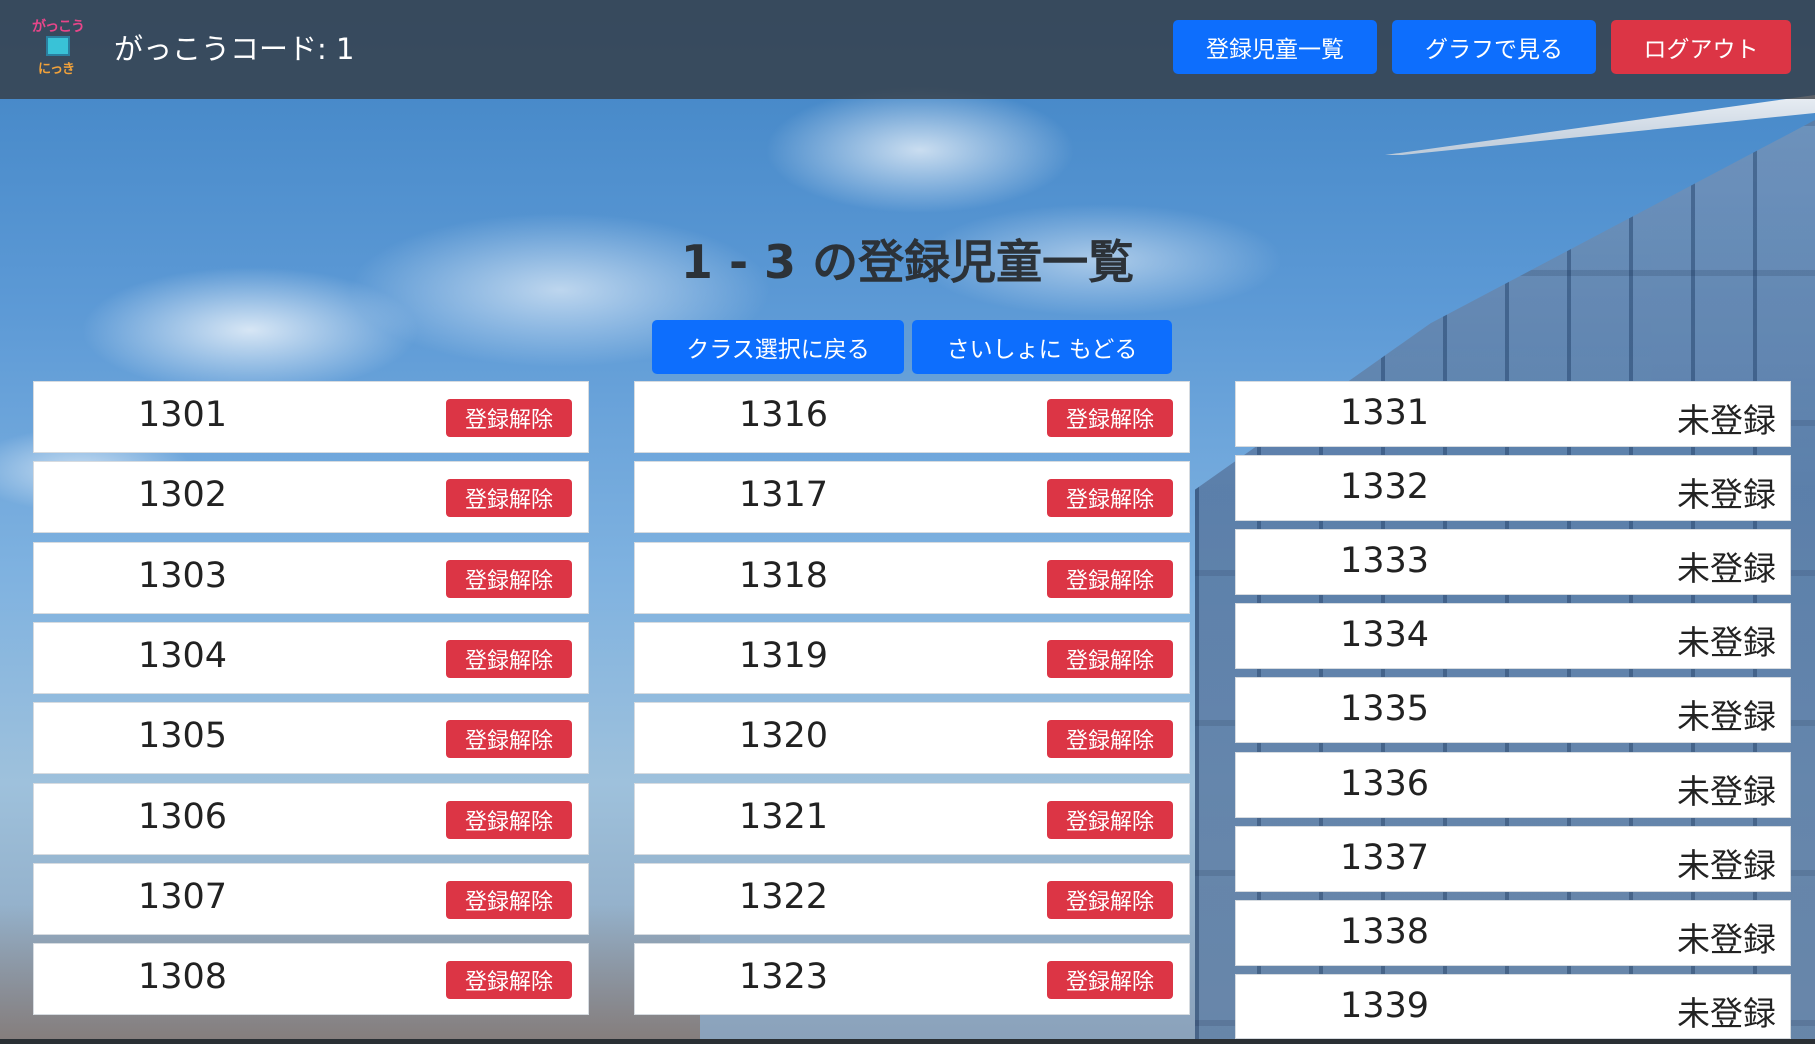  I want to click on student-row: 1304 登録解除, so click(311, 657).